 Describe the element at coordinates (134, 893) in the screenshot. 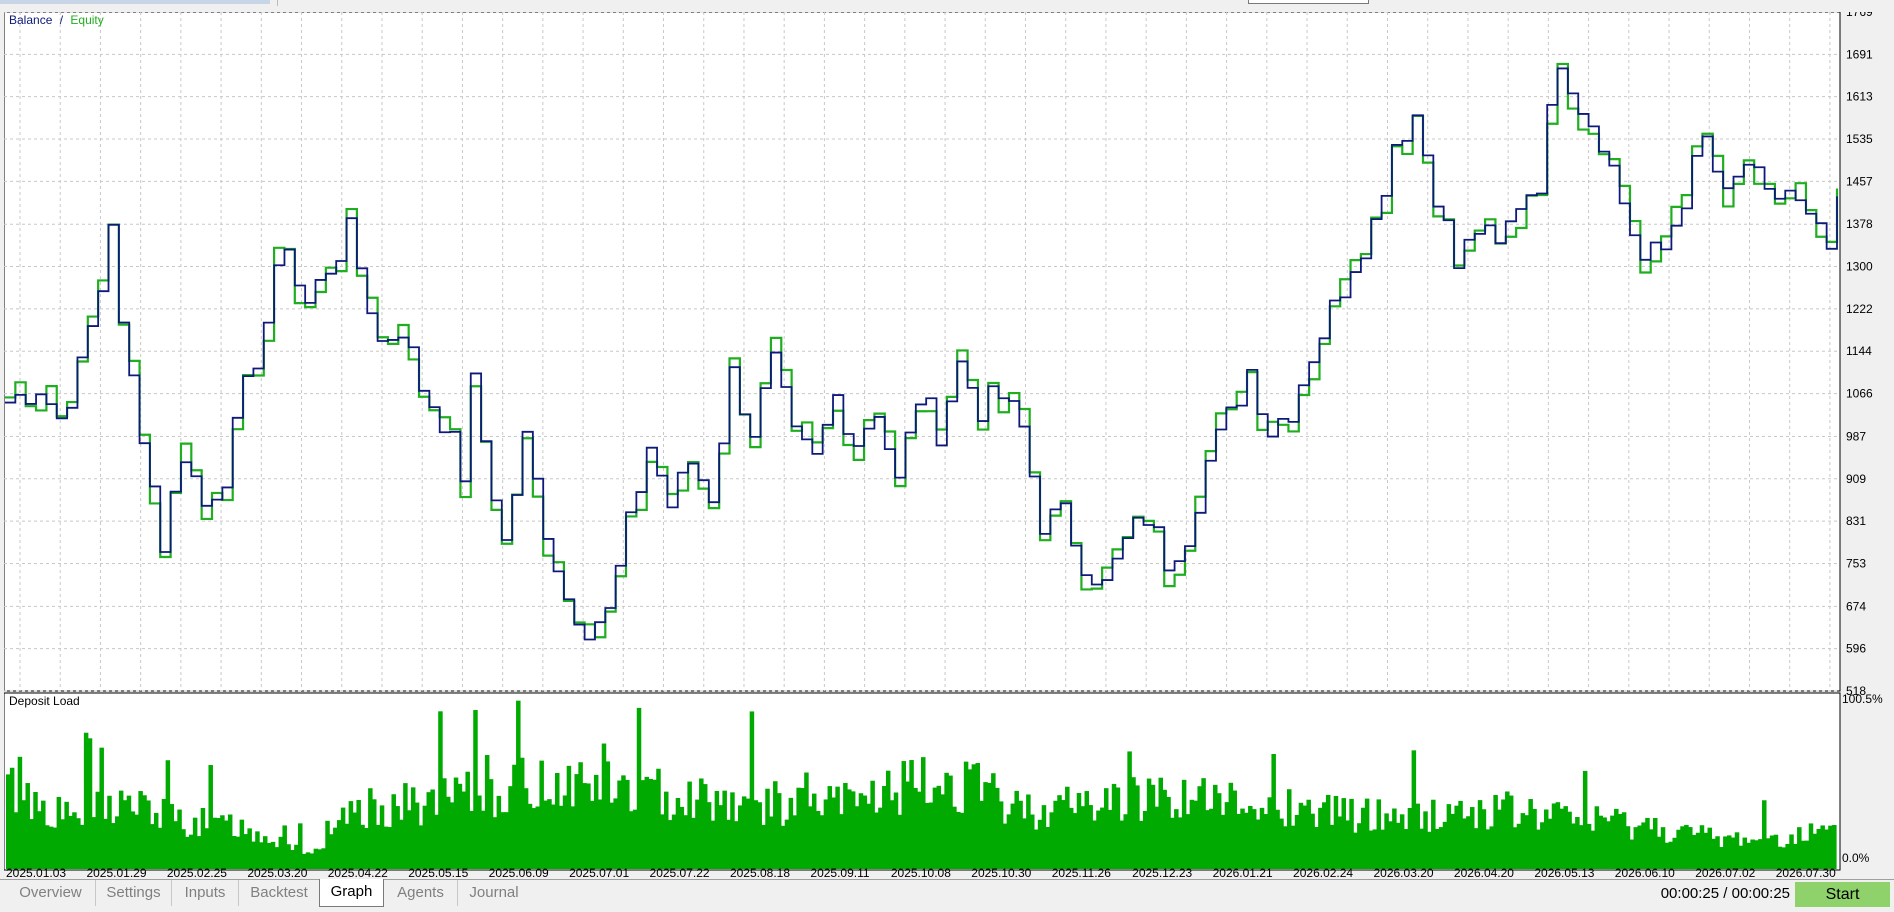

I see `tab-settings: Settings` at that location.